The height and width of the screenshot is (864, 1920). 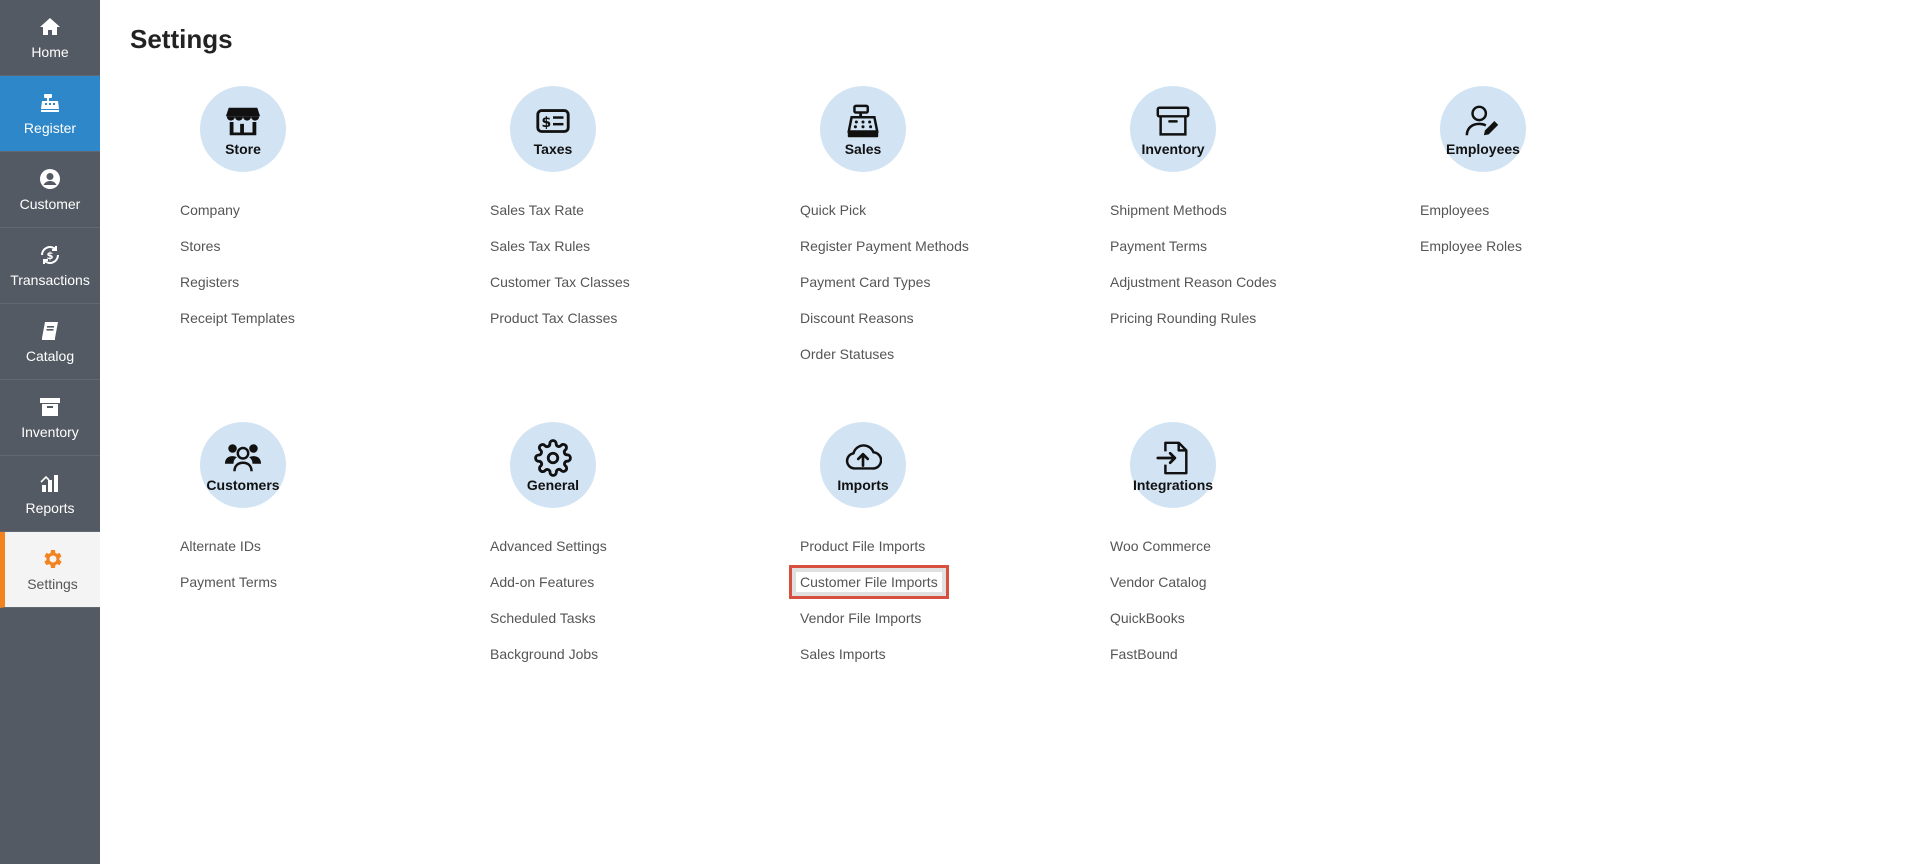 I want to click on section-header-employees: Employees, so click(x=1483, y=129).